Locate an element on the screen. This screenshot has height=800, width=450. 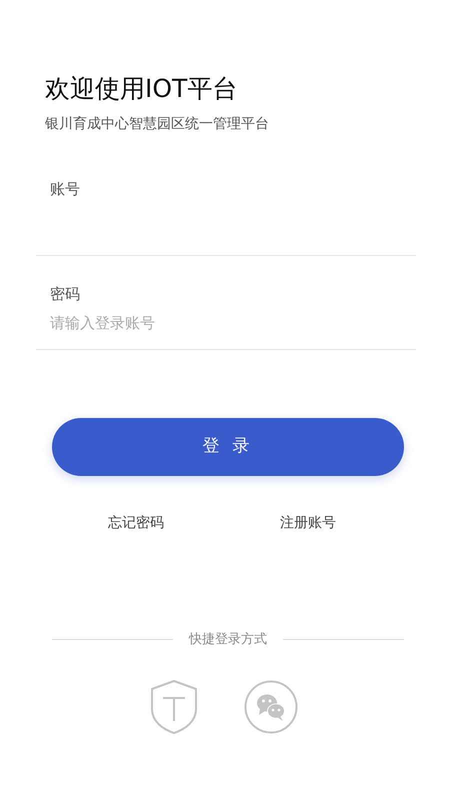
input-field: 请输入登录账号 is located at coordinates (233, 323).